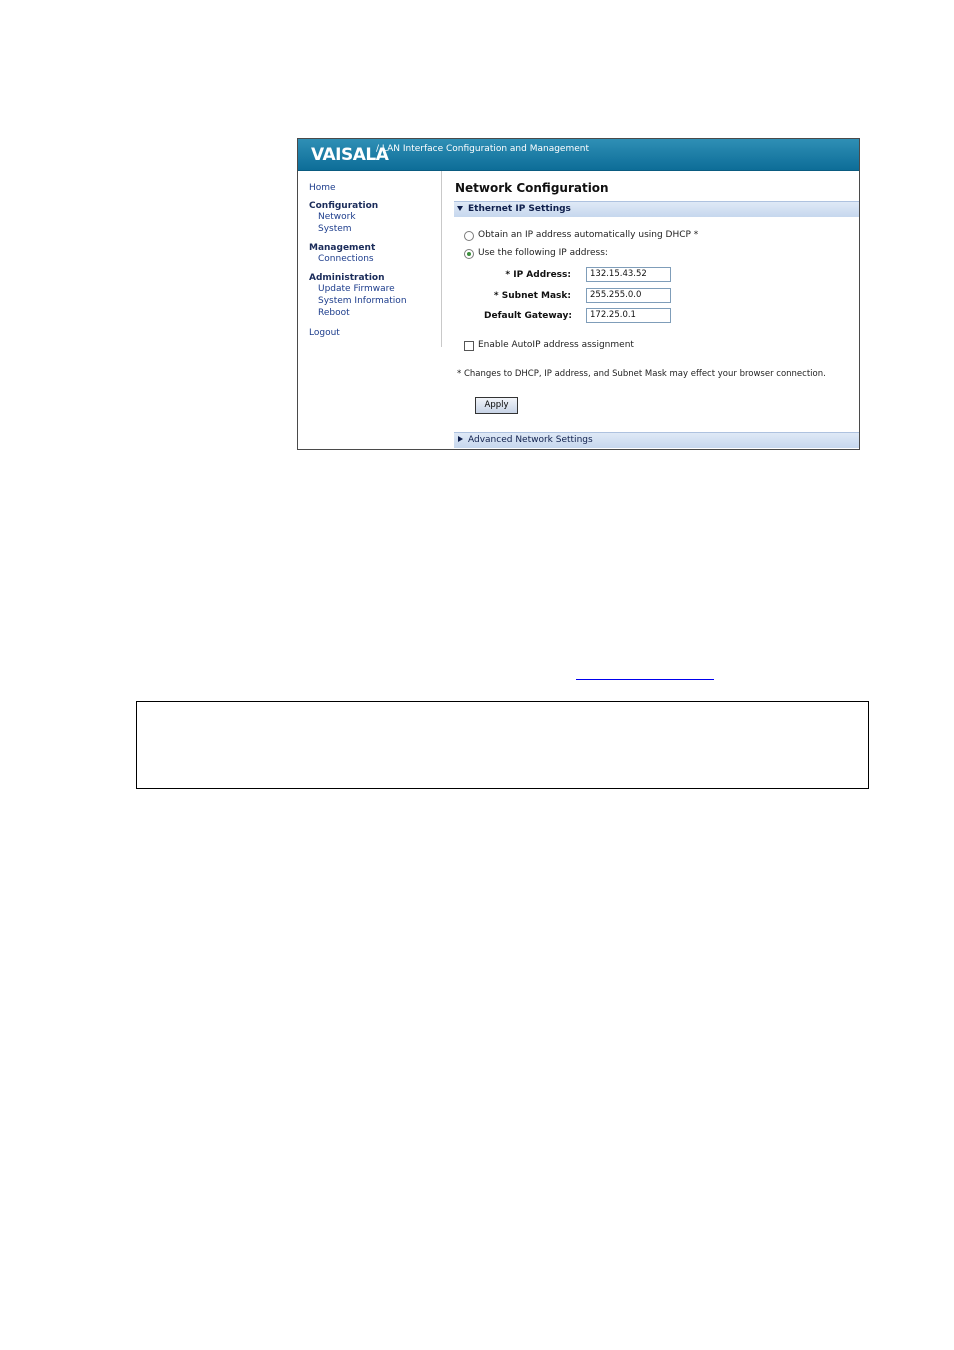 This screenshot has width=954, height=1350. What do you see at coordinates (628, 274) in the screenshot?
I see `ip-address-input: 132.15.43.52` at bounding box center [628, 274].